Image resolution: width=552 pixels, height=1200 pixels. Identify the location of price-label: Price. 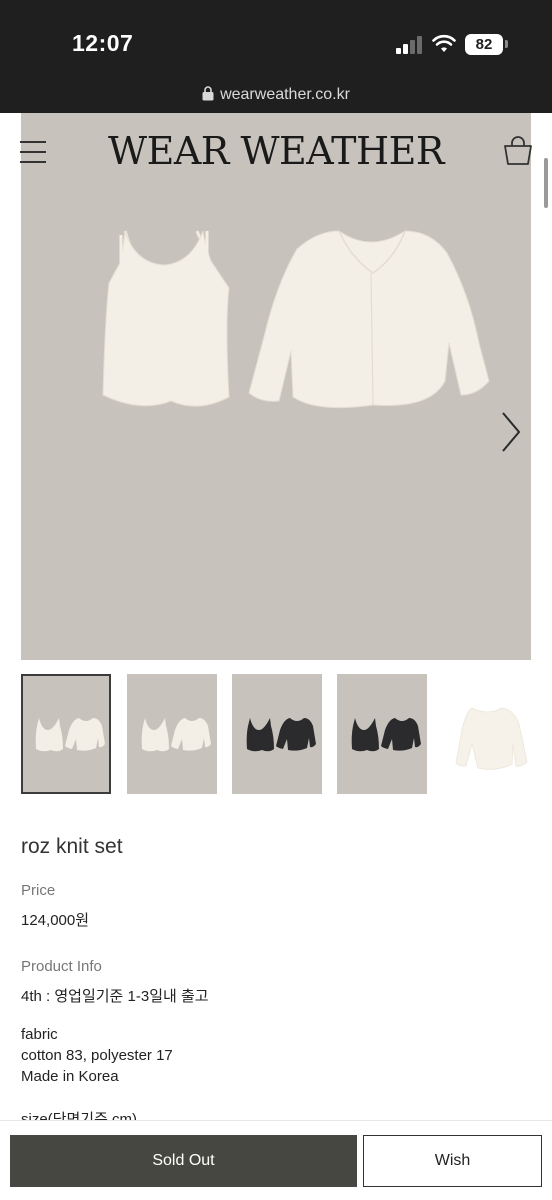
(38, 890).